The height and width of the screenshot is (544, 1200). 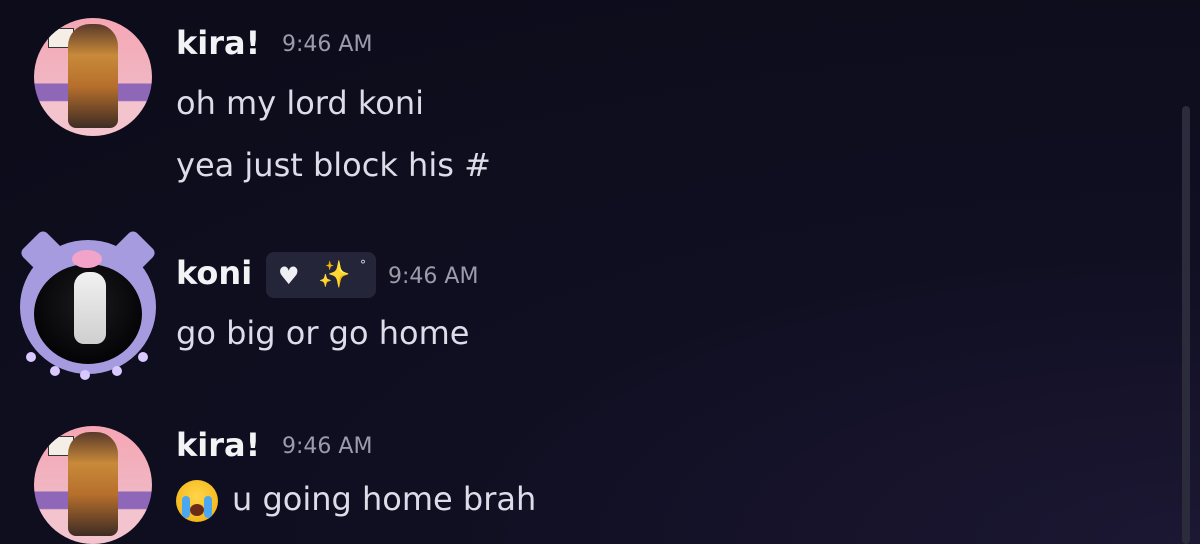 I want to click on profile-badge: ♥ ✨ °, so click(x=321, y=275).